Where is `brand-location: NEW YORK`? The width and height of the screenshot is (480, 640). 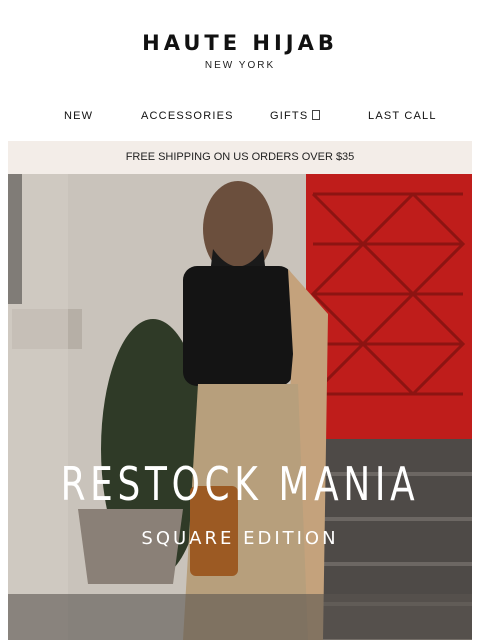 brand-location: NEW YORK is located at coordinates (240, 65).